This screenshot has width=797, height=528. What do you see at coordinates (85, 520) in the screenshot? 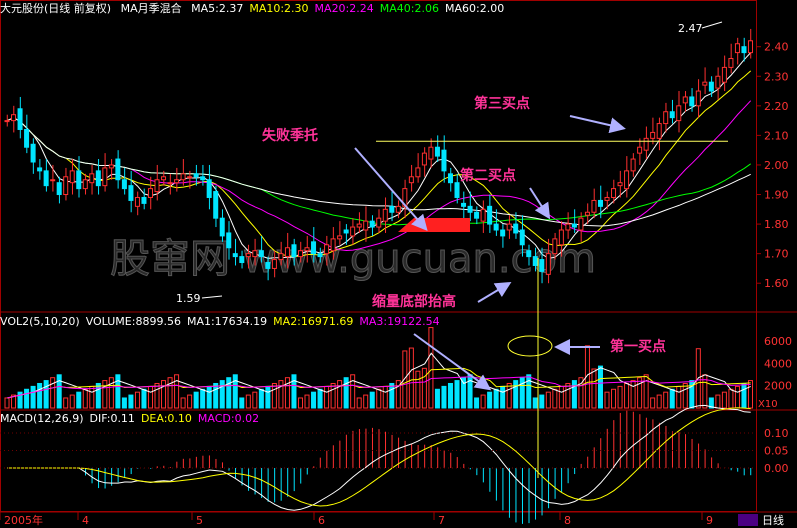
I see `date-tick-label: 4` at bounding box center [85, 520].